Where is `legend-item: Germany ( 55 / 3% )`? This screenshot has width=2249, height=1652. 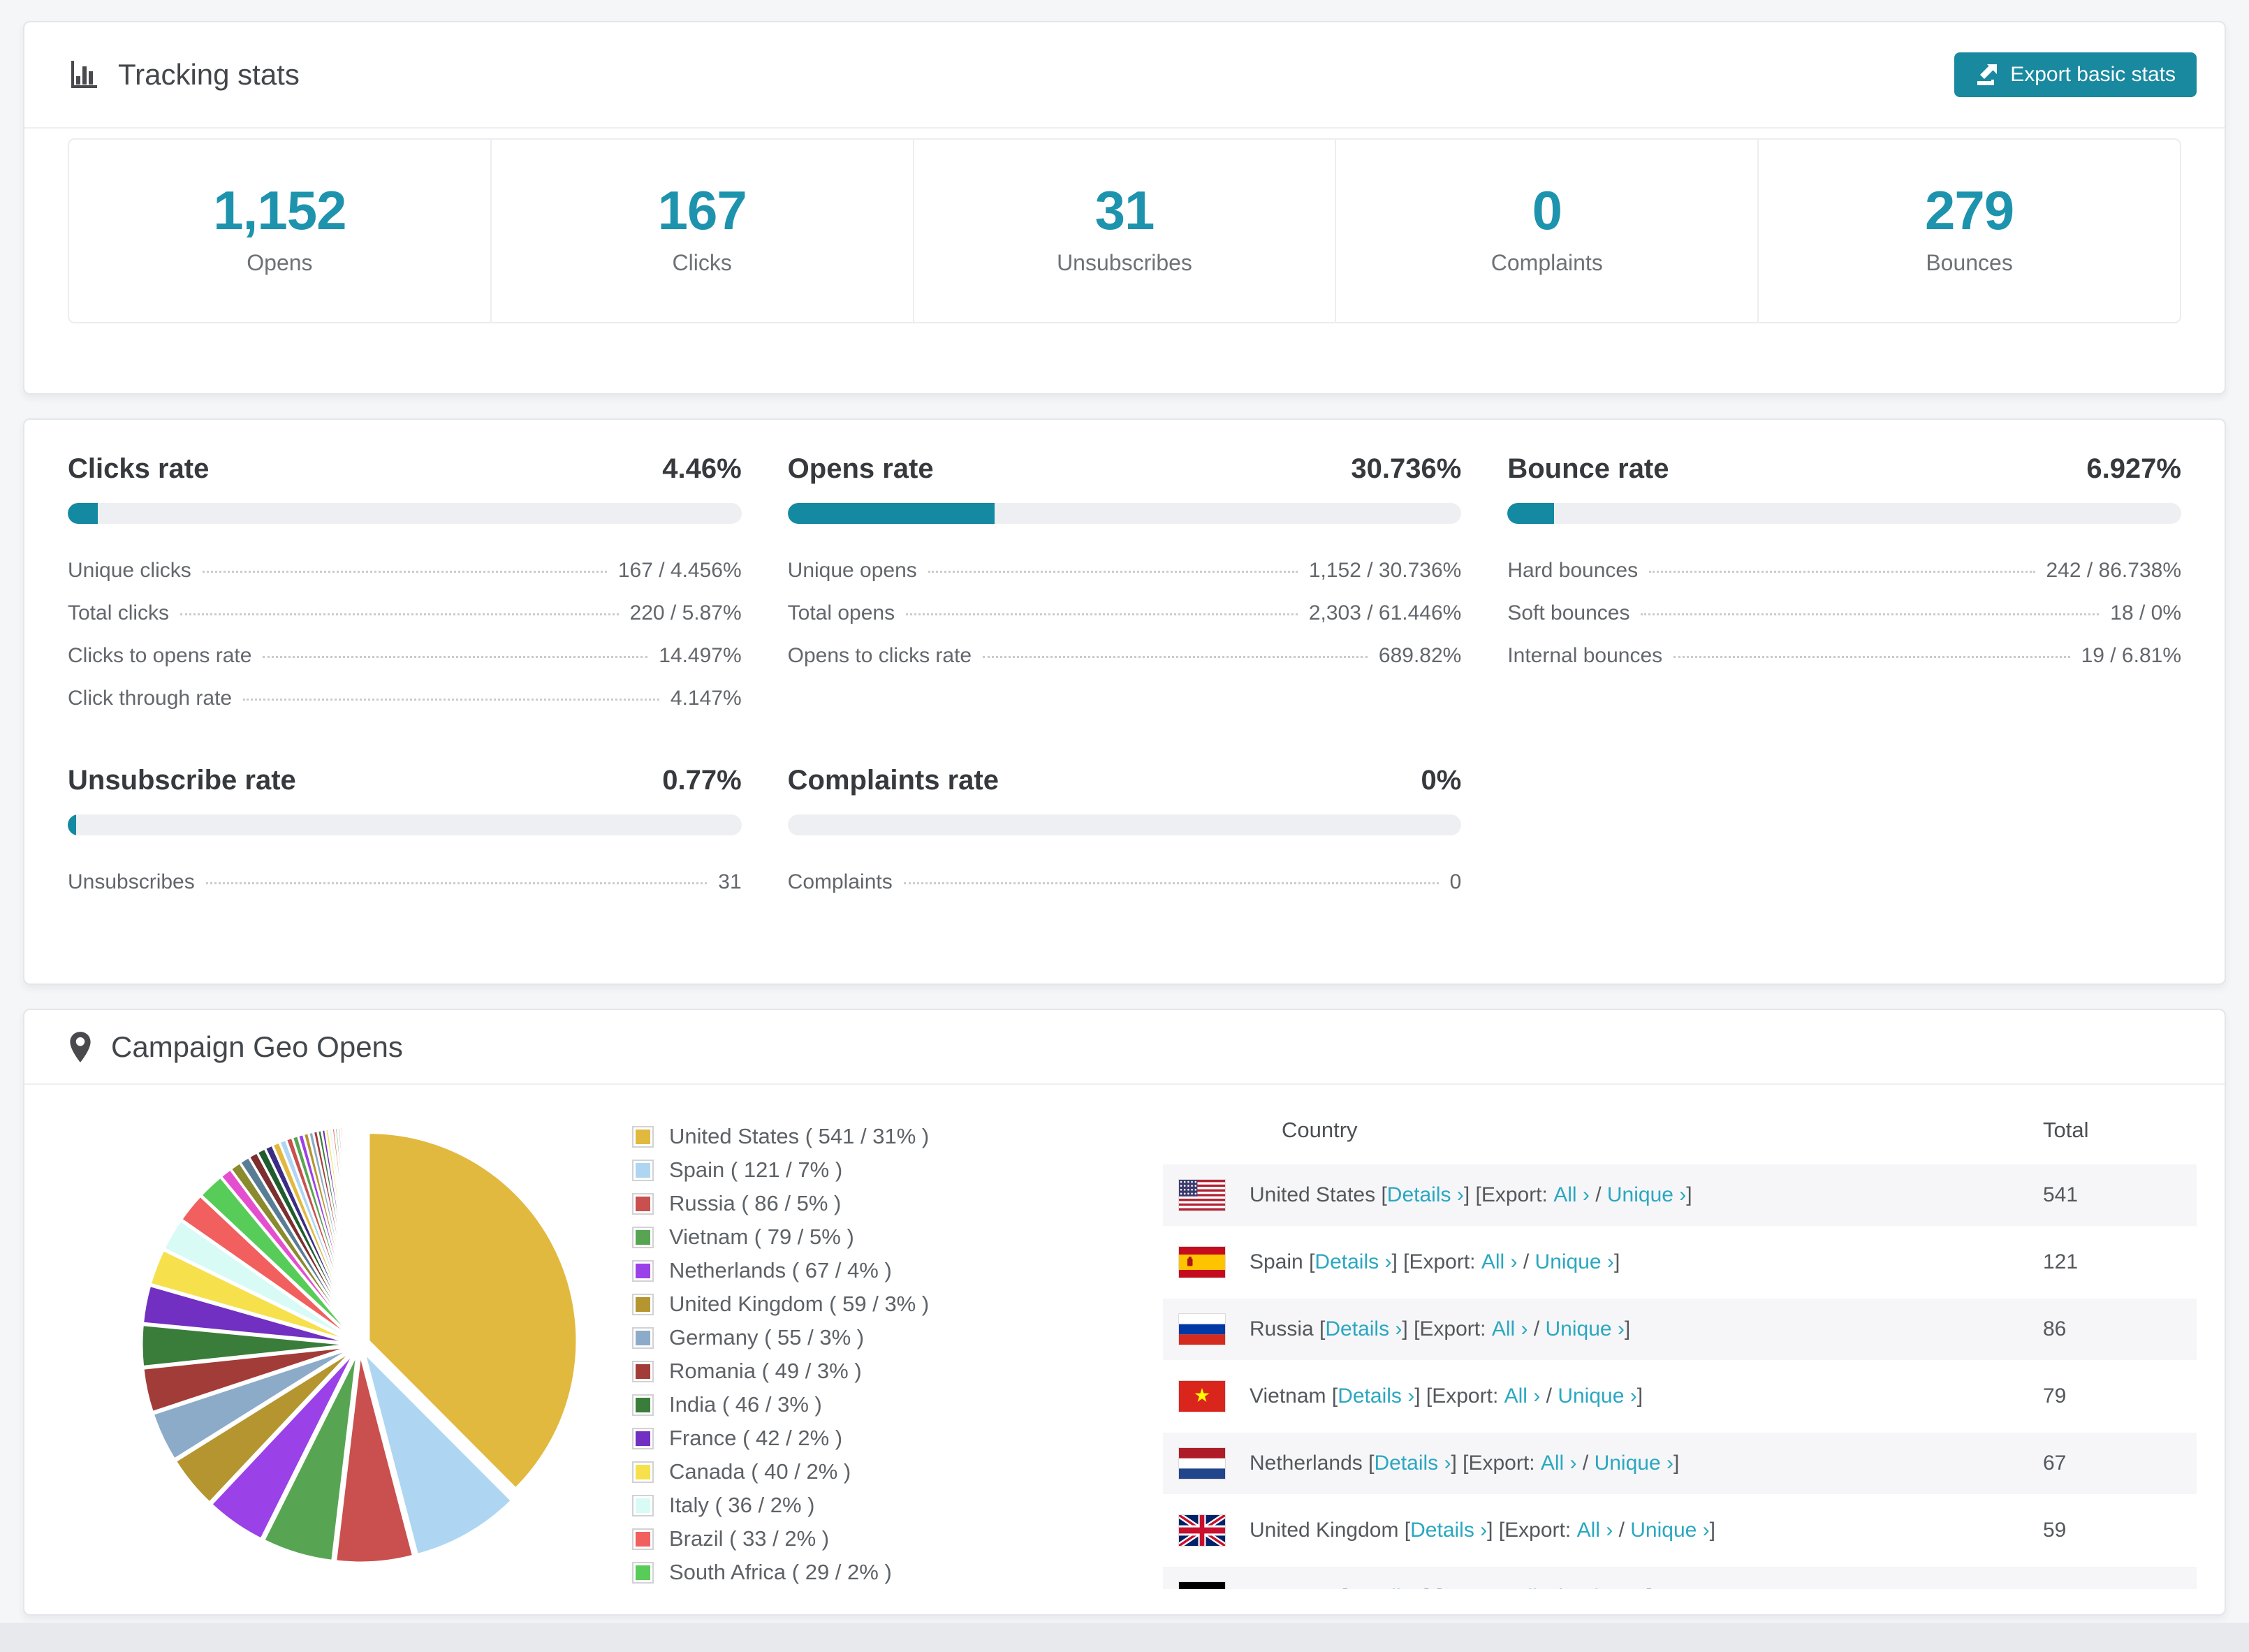
legend-item: Germany ( 55 / 3% ) is located at coordinates (859, 1337).